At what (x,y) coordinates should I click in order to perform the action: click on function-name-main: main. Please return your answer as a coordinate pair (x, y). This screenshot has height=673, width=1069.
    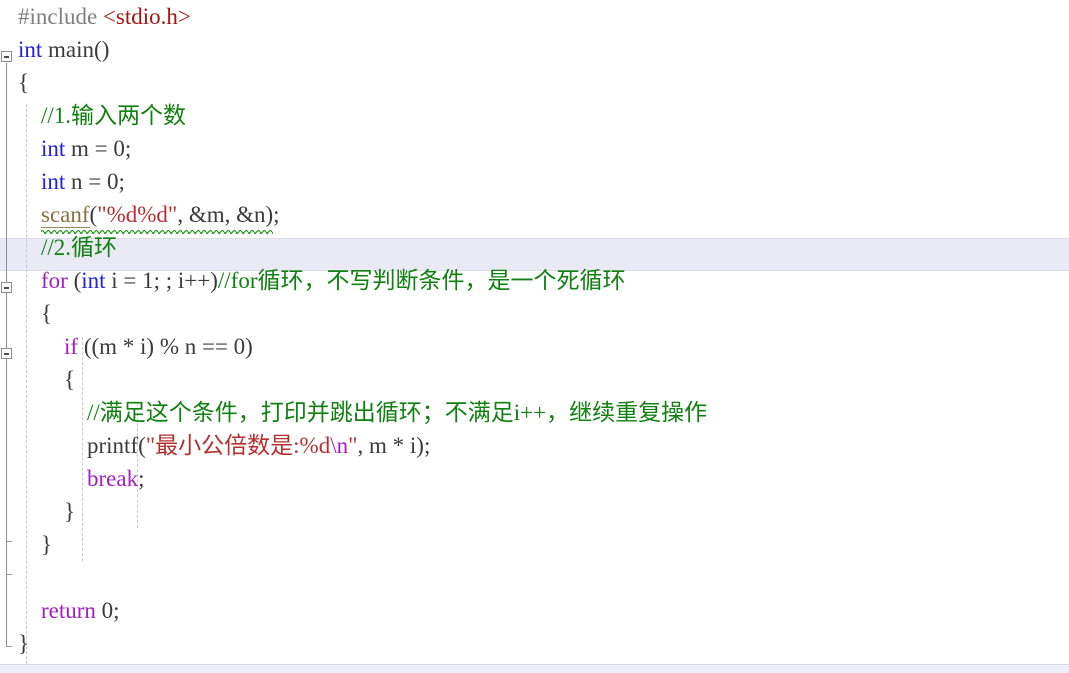
    Looking at the image, I should click on (71, 49).